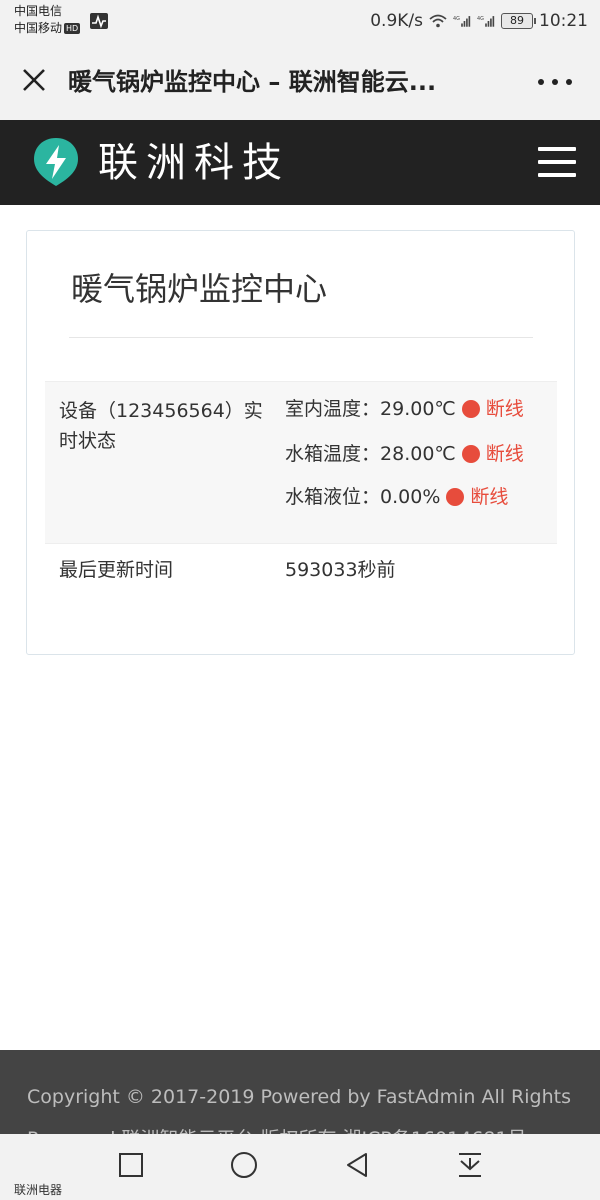 The height and width of the screenshot is (1200, 600). What do you see at coordinates (56, 162) in the screenshot?
I see `lightning-logo-icon` at bounding box center [56, 162].